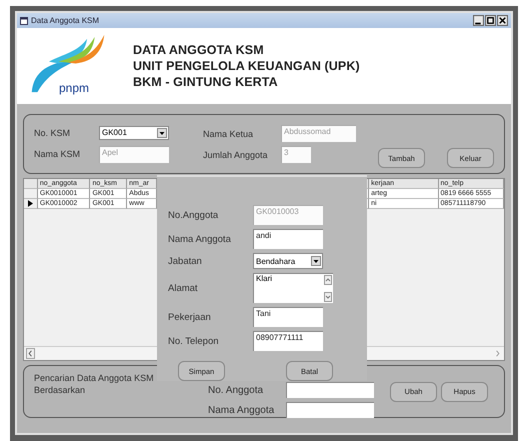  Describe the element at coordinates (246, 66) in the screenshot. I see `header-title: UNIT PENGELOLA KEUANGAN (UPK)` at that location.